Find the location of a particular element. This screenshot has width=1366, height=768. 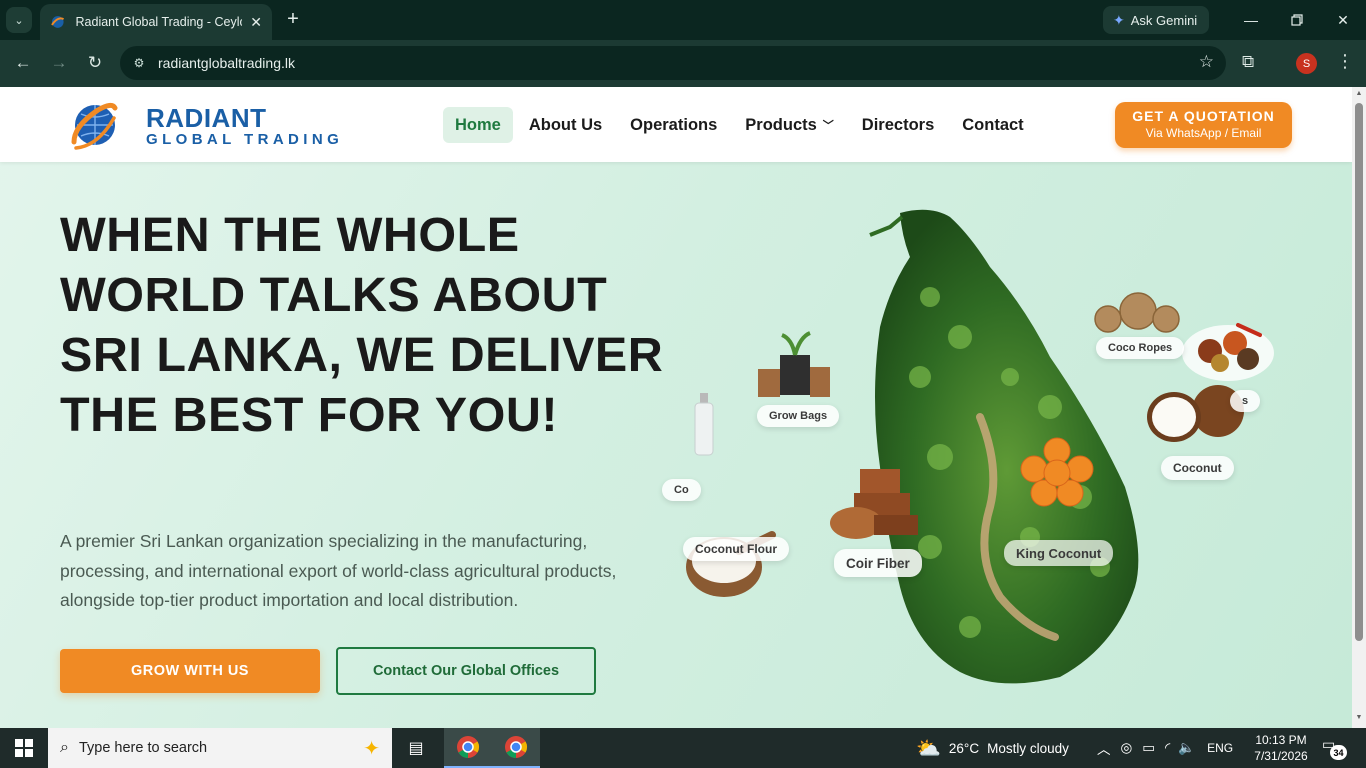

reload-icon: ↻ is located at coordinates (95, 62).